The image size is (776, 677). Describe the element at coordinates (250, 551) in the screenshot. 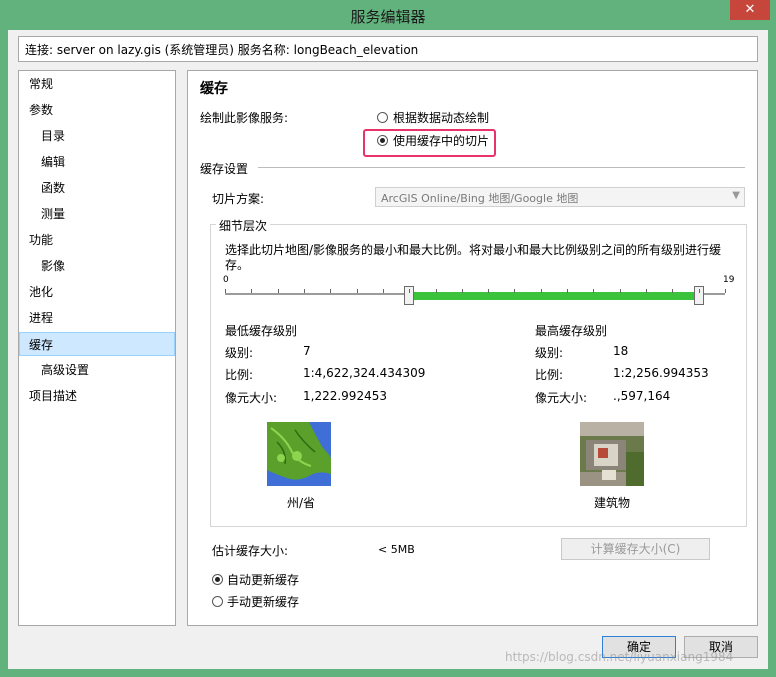

I see `estimated-cache-size-label: 估计缓存大小:` at that location.